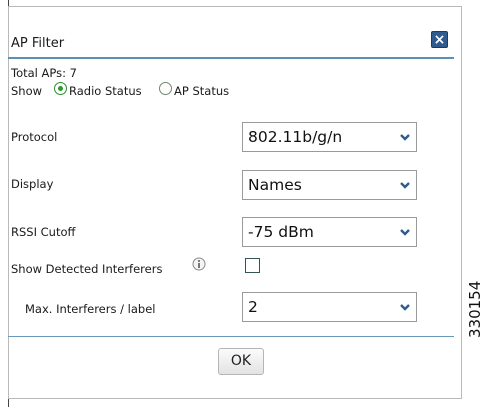 This screenshot has height=407, width=486. Describe the element at coordinates (43, 232) in the screenshot. I see `rssi-cutoff-label: RSSI Cutoff` at that location.